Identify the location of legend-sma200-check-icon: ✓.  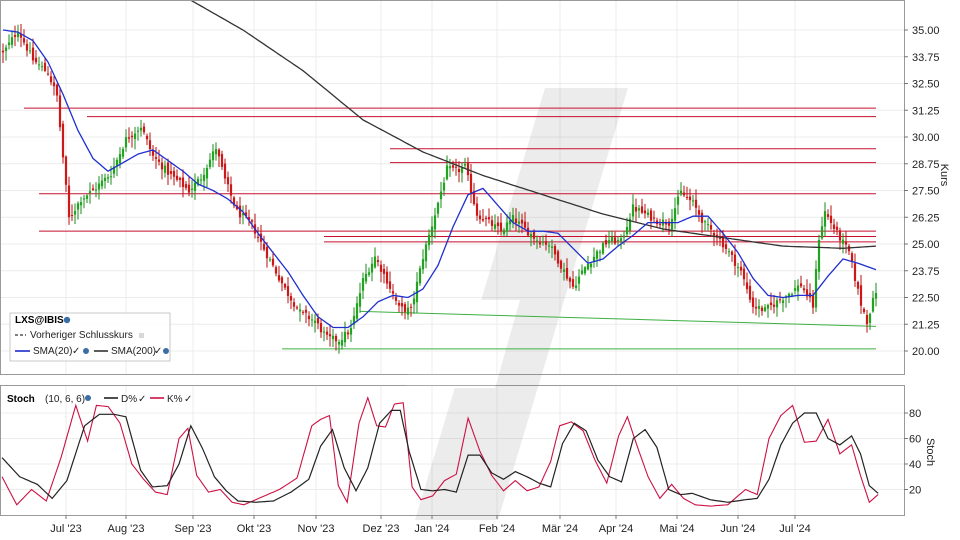
(158, 351).